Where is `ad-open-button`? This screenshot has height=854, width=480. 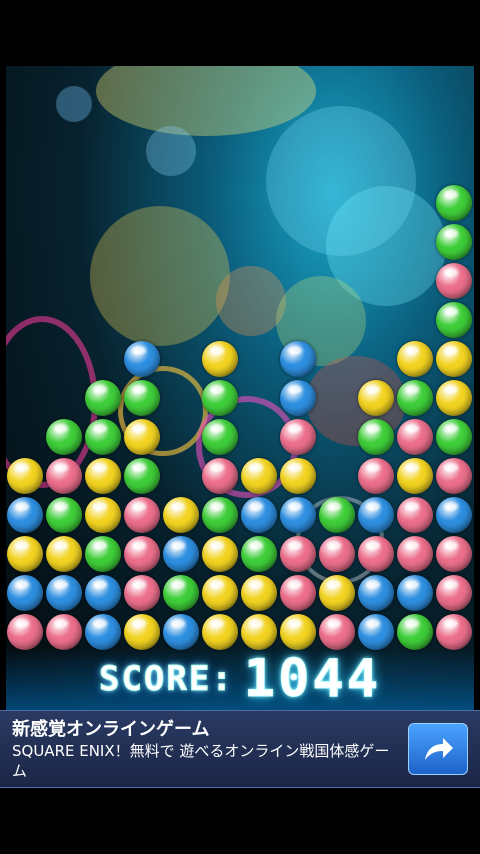 ad-open-button is located at coordinates (438, 749).